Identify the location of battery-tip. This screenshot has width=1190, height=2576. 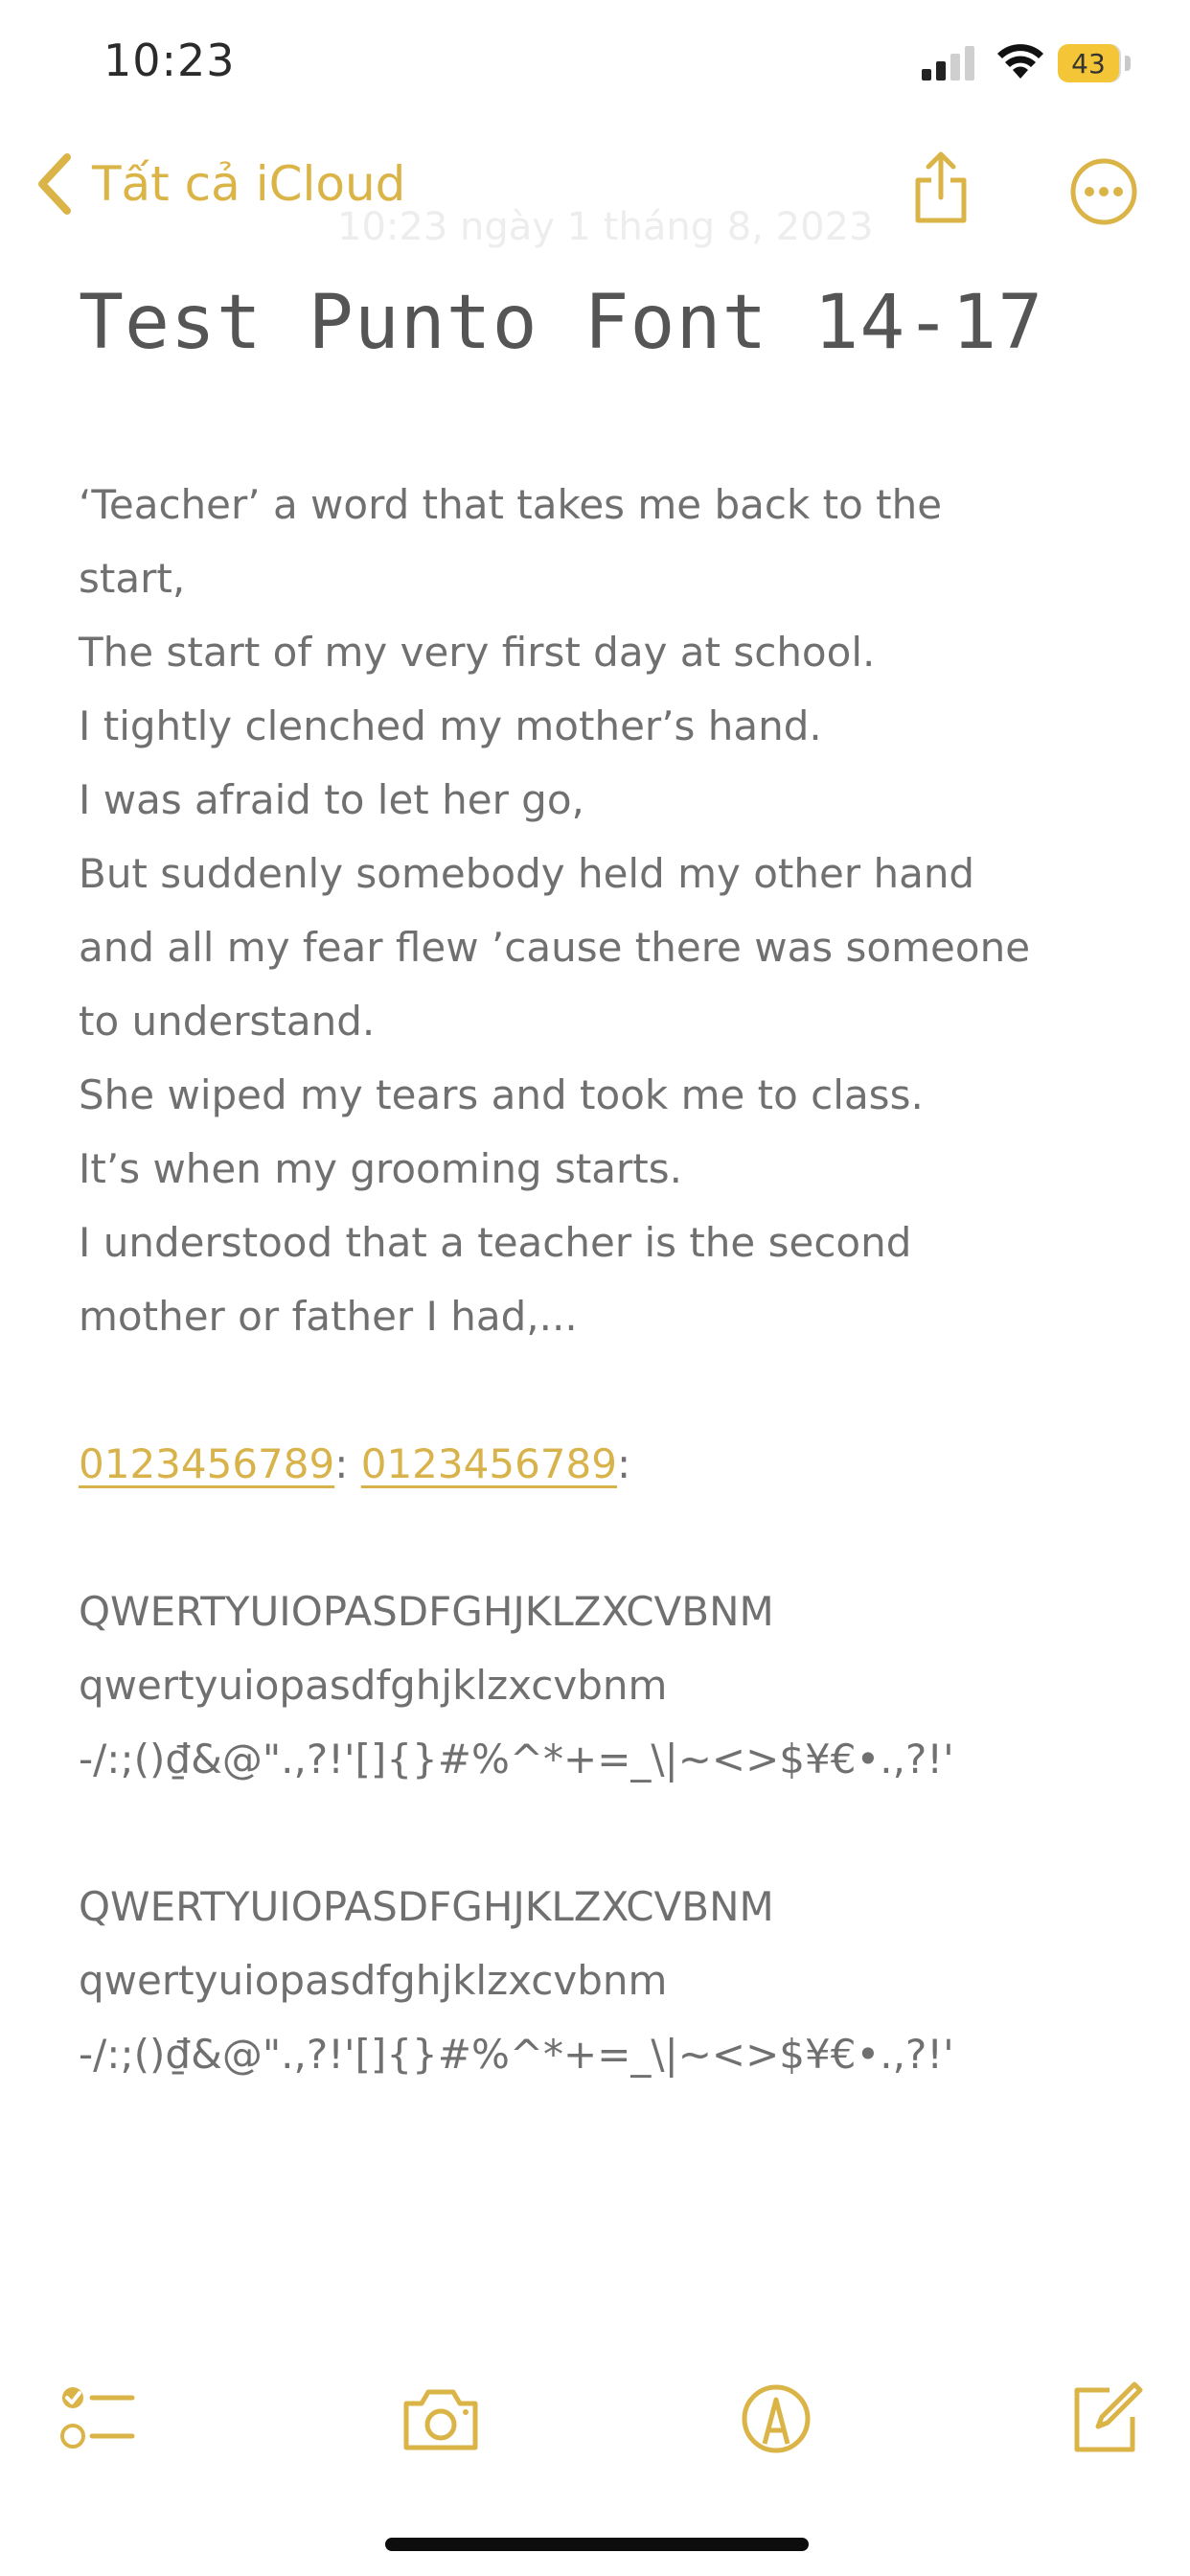
(1128, 63).